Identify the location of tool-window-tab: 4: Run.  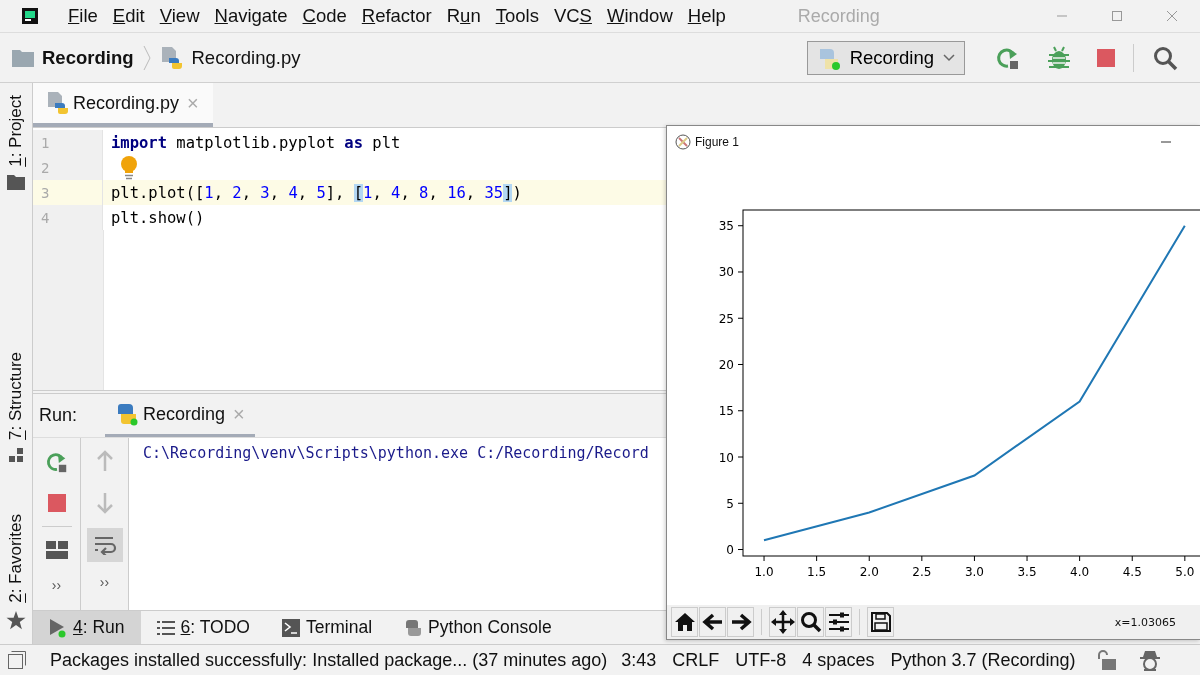
(87, 627).